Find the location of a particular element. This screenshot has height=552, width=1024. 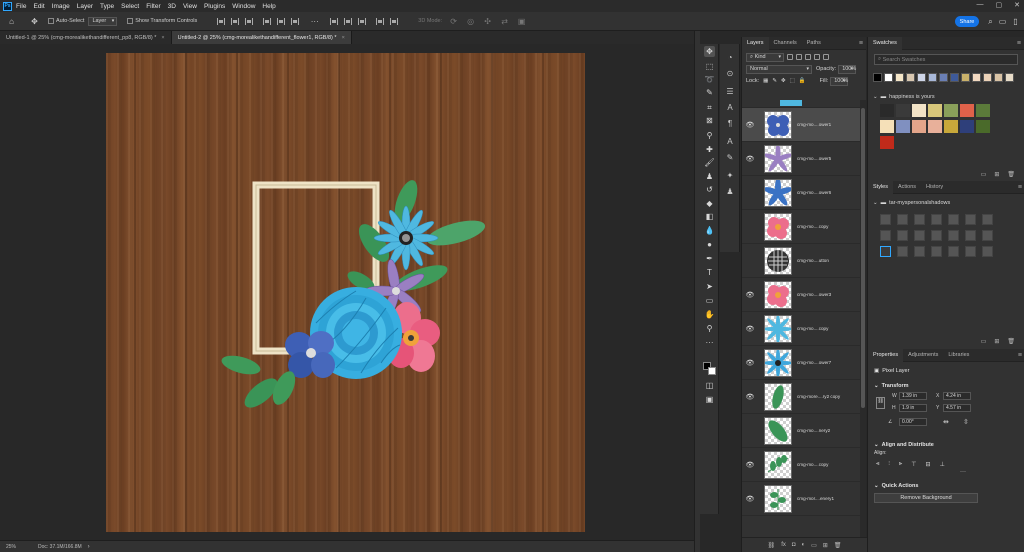

distribute-center-icon is located at coordinates (348, 21).